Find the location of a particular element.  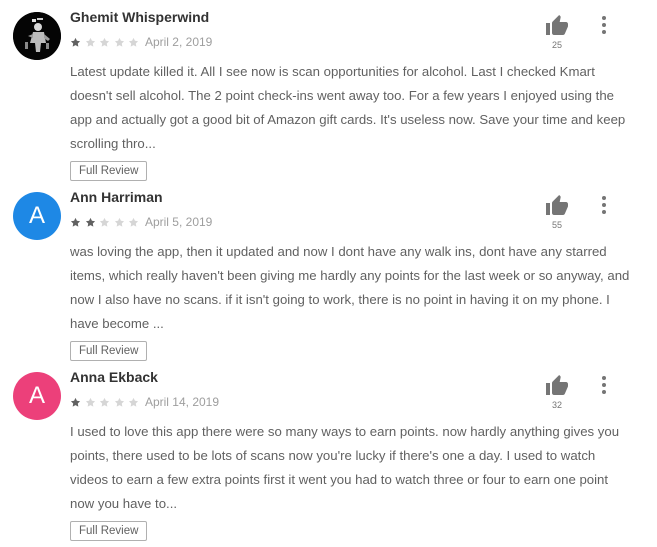

helpful-count: 25 is located at coordinates (556, 45).